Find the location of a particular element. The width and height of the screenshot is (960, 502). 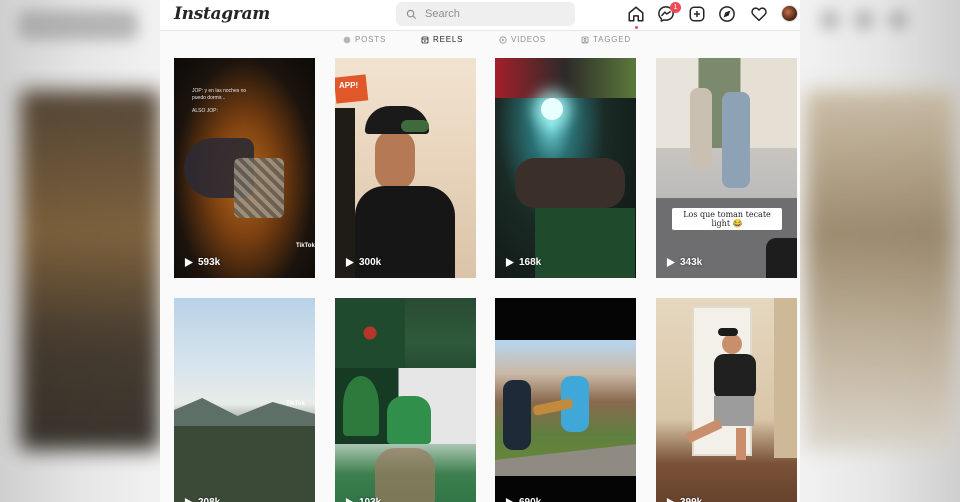

reel-view-count: 399k is located at coordinates (684, 499).